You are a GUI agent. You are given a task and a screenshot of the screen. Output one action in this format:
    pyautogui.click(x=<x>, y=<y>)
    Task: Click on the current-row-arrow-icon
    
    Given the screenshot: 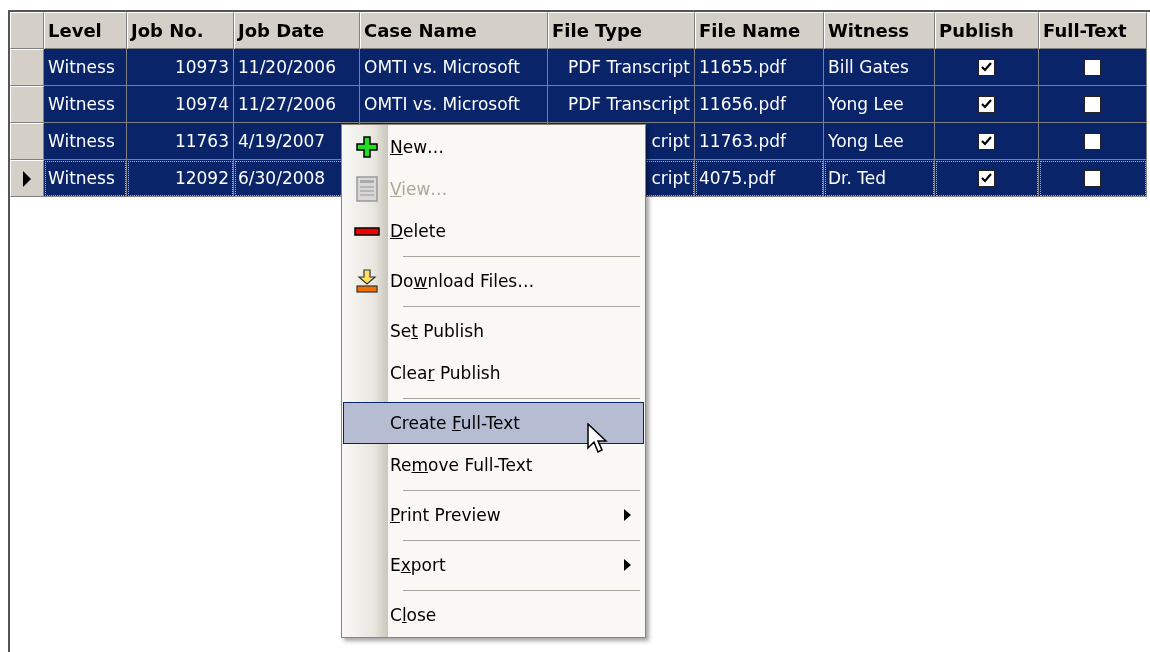 What is the action you would take?
    pyautogui.click(x=27, y=178)
    